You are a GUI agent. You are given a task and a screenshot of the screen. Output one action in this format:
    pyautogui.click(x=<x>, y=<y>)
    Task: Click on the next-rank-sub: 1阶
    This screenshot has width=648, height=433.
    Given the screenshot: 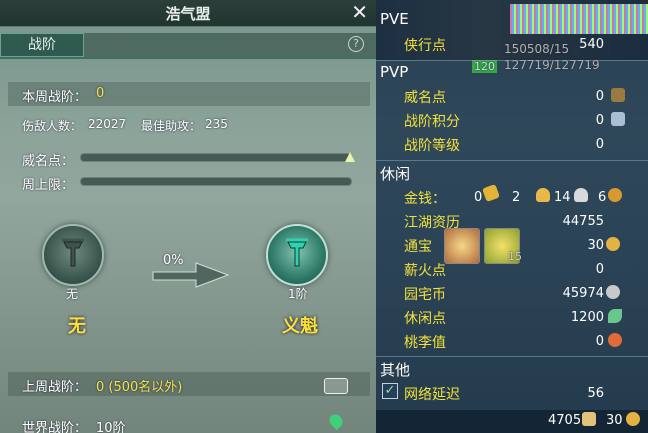 What is the action you would take?
    pyautogui.click(x=298, y=294)
    